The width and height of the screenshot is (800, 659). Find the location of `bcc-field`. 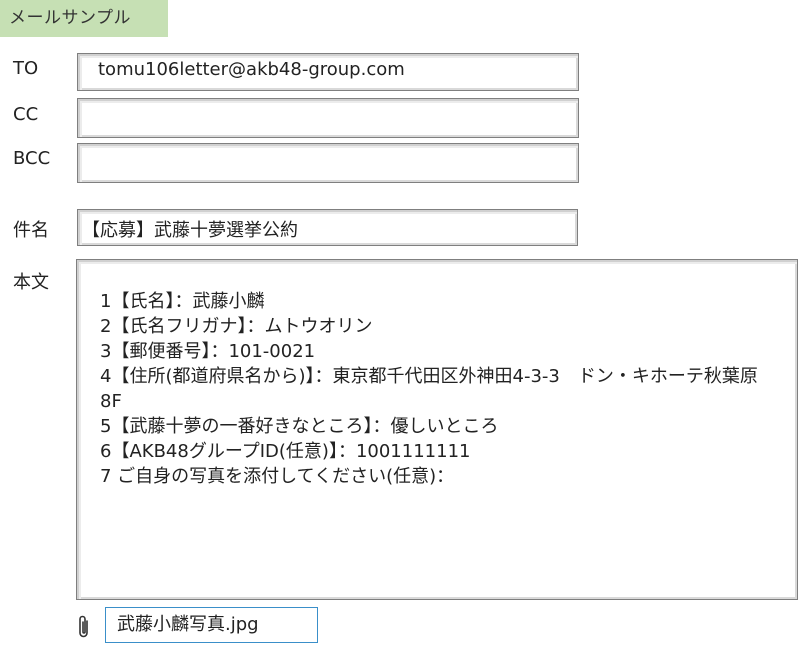

bcc-field is located at coordinates (328, 163).